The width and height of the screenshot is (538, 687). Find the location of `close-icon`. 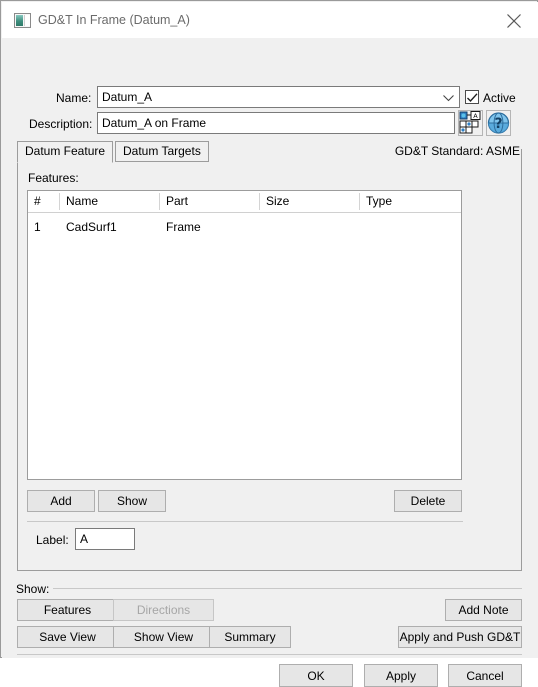

close-icon is located at coordinates (515, 20).